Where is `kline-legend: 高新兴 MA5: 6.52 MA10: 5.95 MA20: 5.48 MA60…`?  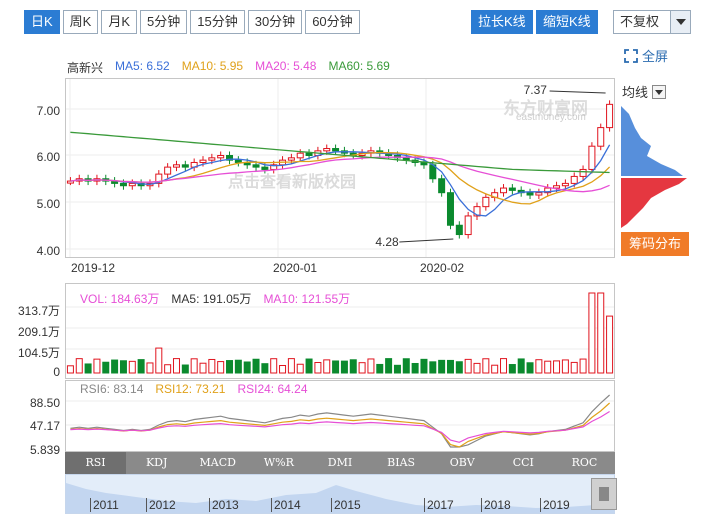 kline-legend: 高新兴 MA5: 6.52 MA10: 5.95 MA20: 5.48 MA60… is located at coordinates (228, 67).